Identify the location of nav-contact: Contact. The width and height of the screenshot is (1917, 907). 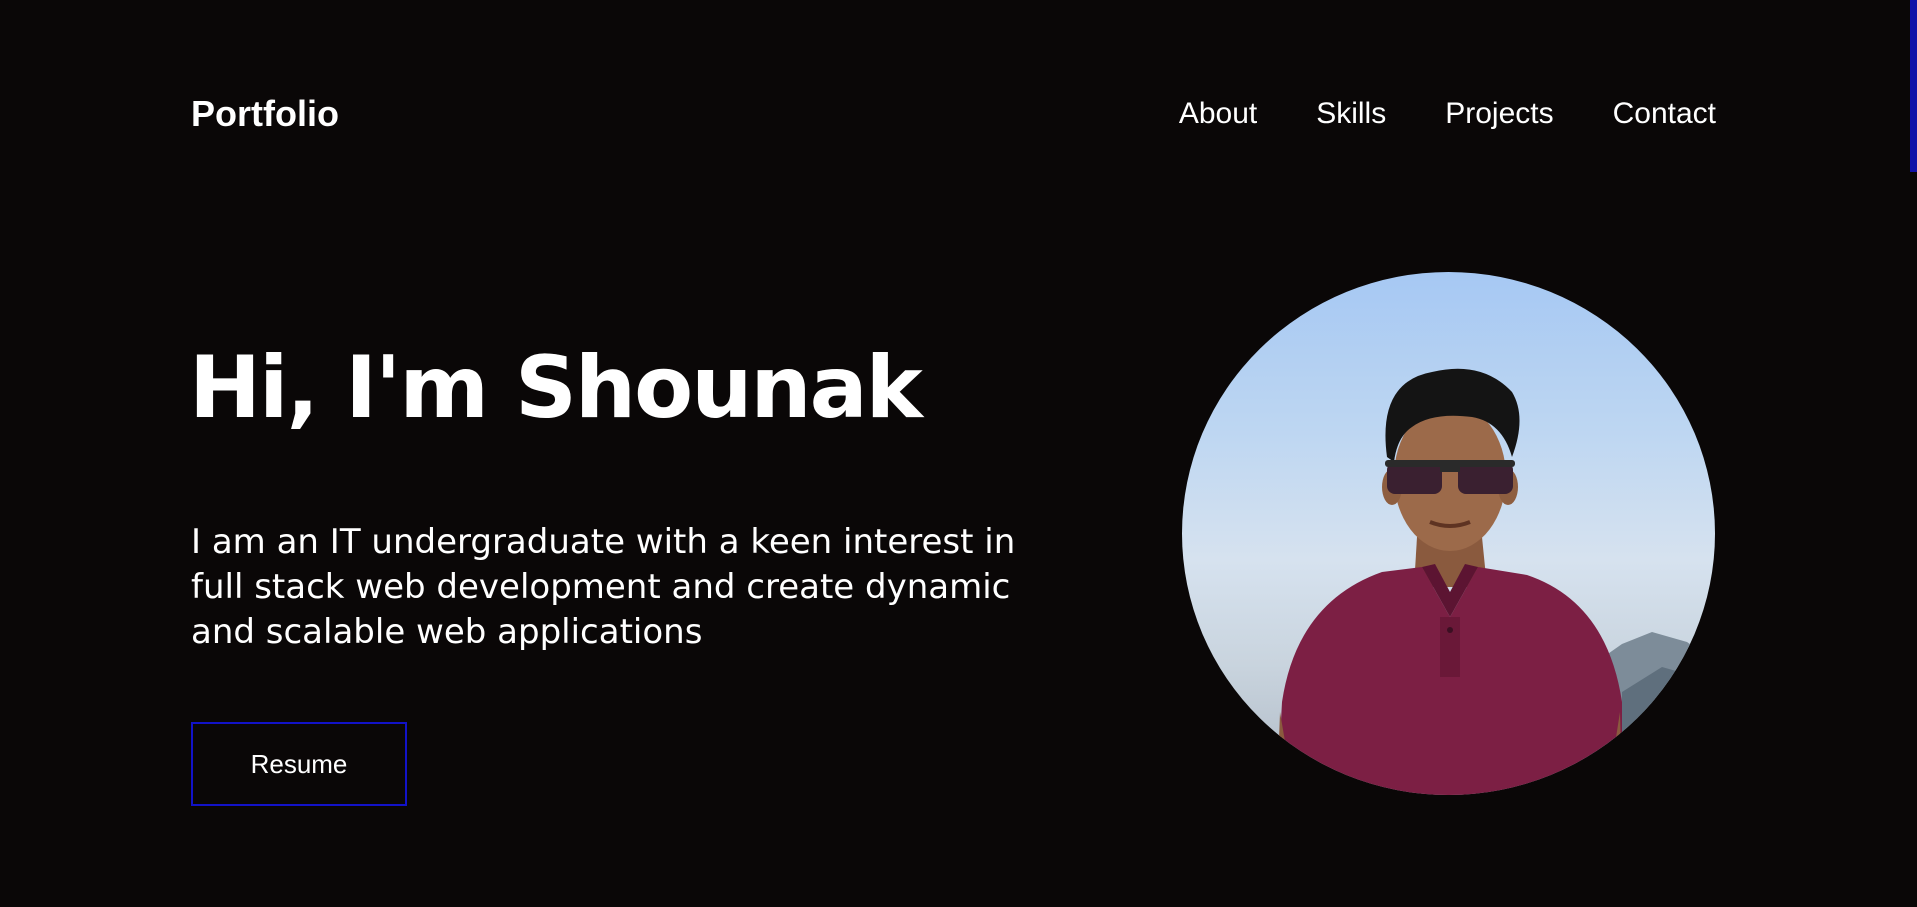
(1664, 114).